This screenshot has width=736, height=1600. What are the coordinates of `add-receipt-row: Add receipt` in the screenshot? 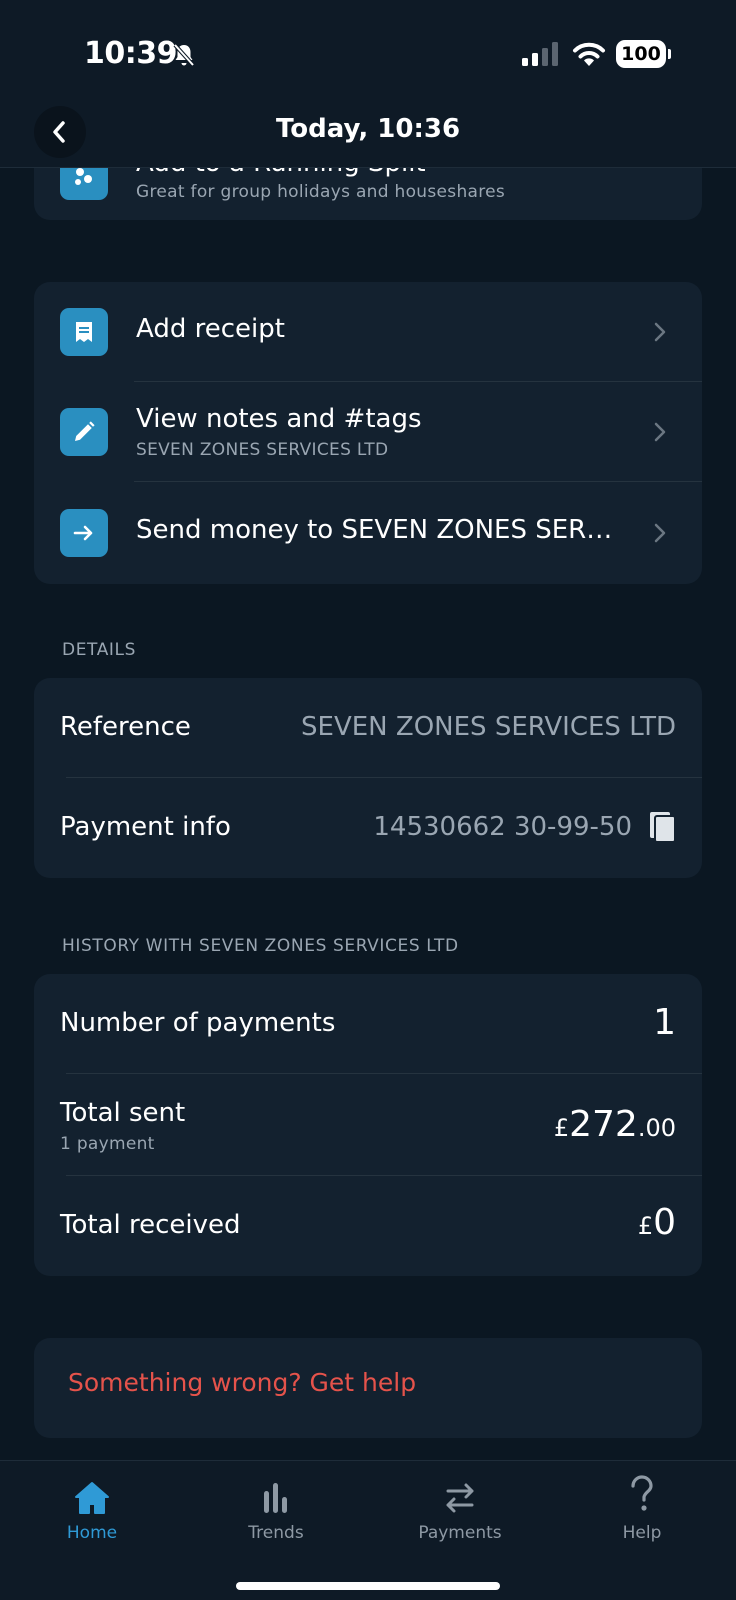 It's located at (368, 332).